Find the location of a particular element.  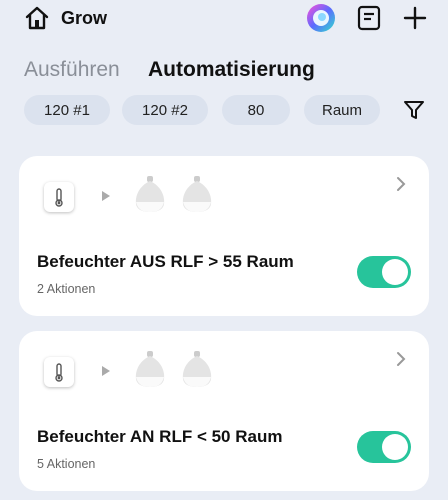

tab-automatisierung: Automatisierung is located at coordinates (231, 70).